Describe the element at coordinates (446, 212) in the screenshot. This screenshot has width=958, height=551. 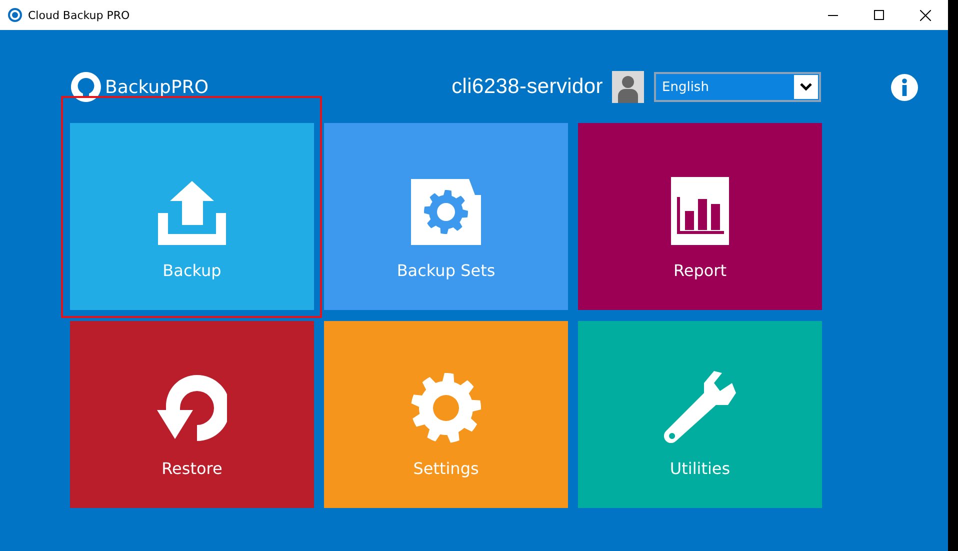
I see `folder-gear-icon` at that location.